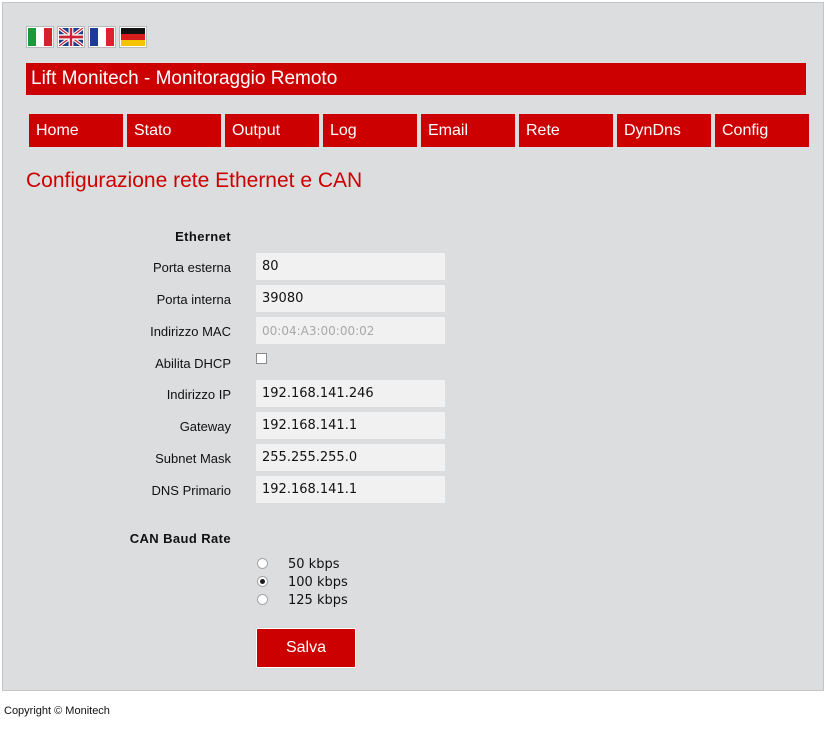  I want to click on ip-label: Indirizzo IP, so click(198, 394).